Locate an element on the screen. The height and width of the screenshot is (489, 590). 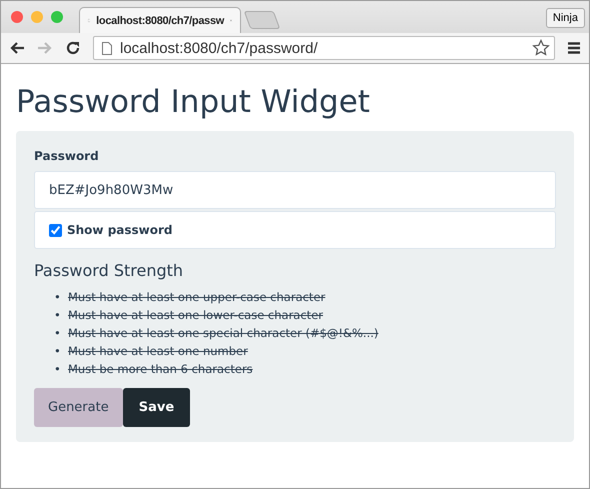
star-icon is located at coordinates (541, 48).